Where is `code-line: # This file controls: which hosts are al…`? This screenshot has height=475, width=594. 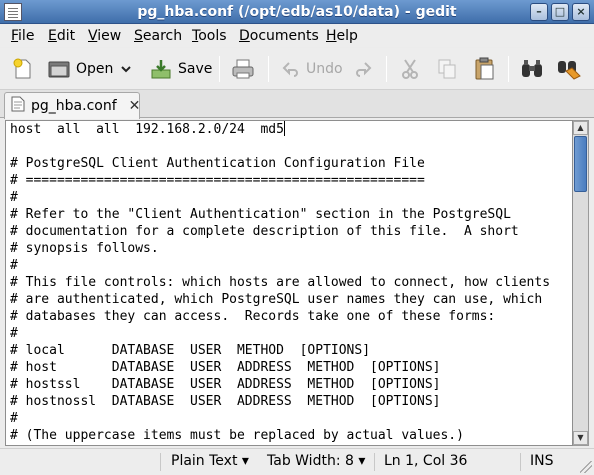
code-line: # This file controls: which hosts are al… is located at coordinates (280, 282).